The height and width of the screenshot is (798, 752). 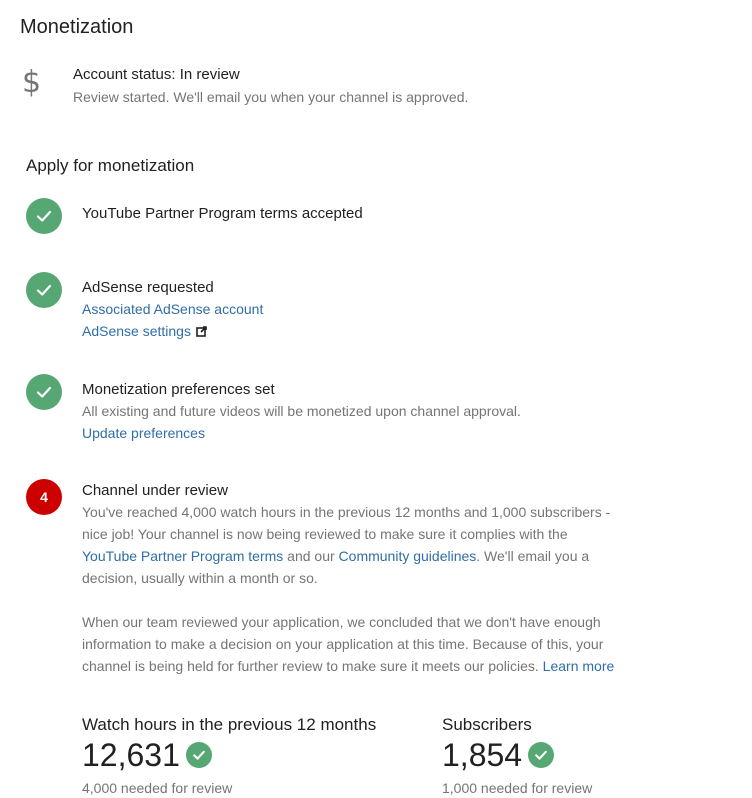 I want to click on review-text-b: and our, so click(x=311, y=556).